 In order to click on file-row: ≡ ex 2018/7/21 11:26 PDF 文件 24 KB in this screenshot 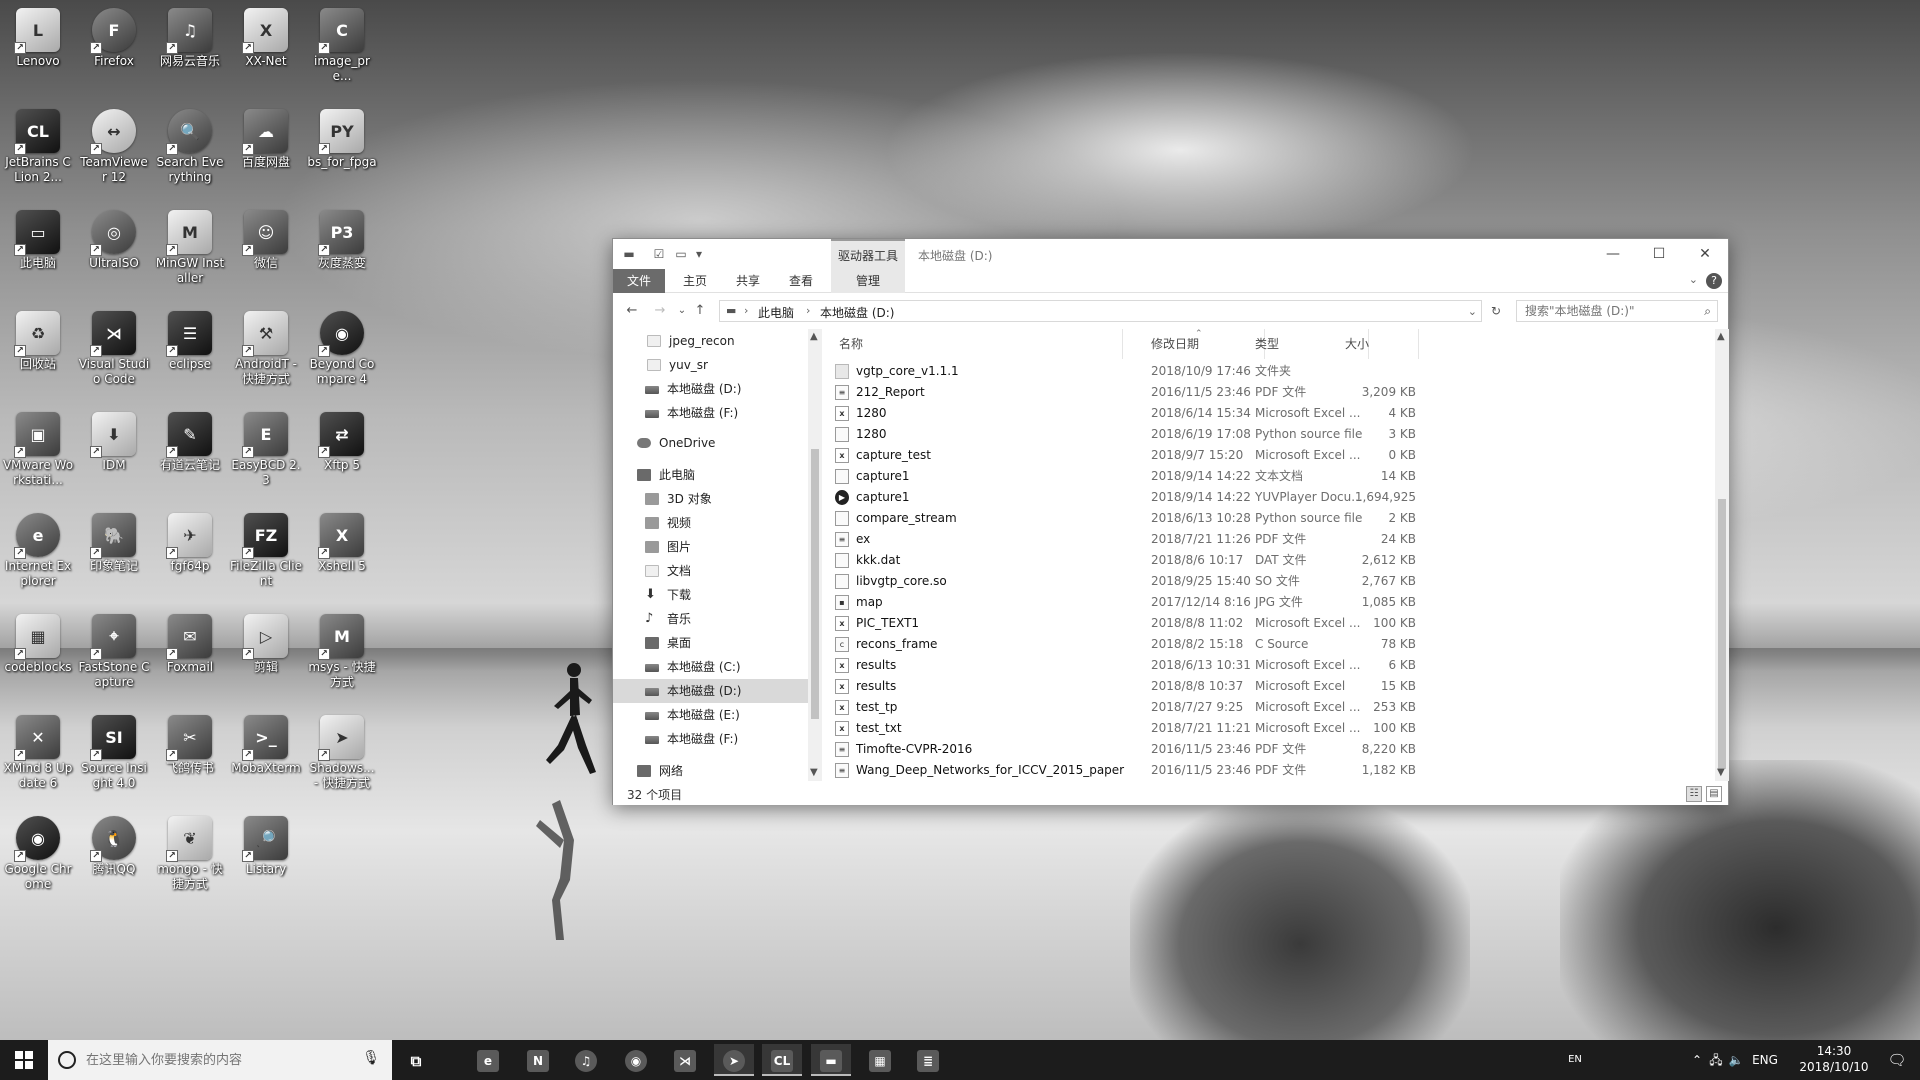, I will do `click(1268, 539)`.